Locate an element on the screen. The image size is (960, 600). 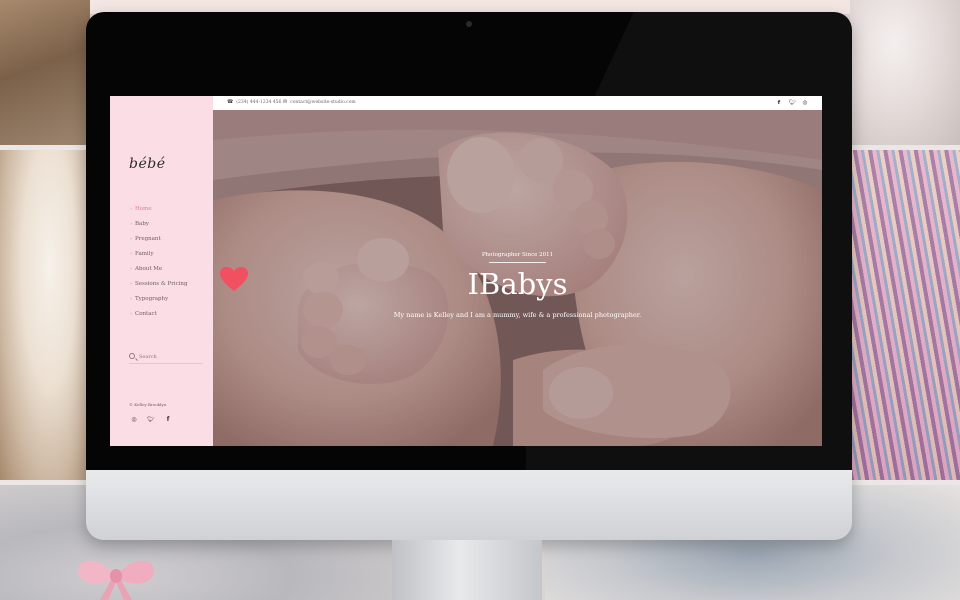
hero-title-right: Babys is located at coordinates (523, 284).